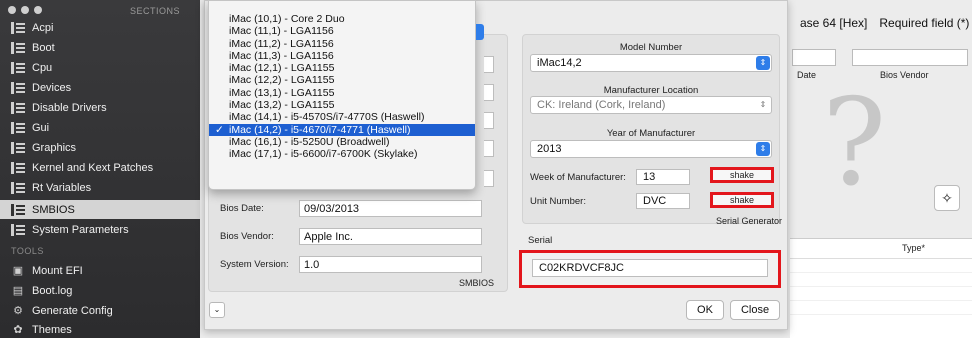 The width and height of the screenshot is (972, 338). What do you see at coordinates (100, 107) in the screenshot?
I see `sidebar-item-disable-drivers: Disable Drivers` at bounding box center [100, 107].